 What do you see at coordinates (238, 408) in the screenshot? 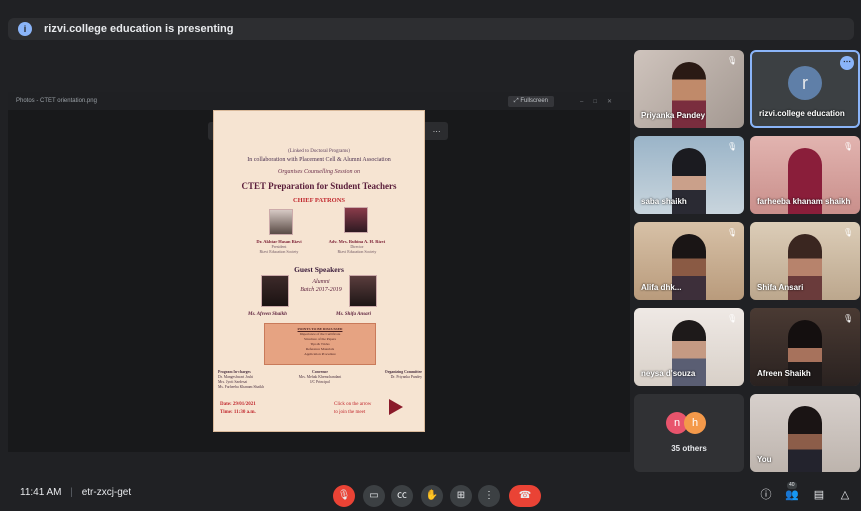
I see `poster-date: Date: 29/01/2021 Time: 11:30 a.m.` at bounding box center [238, 408].